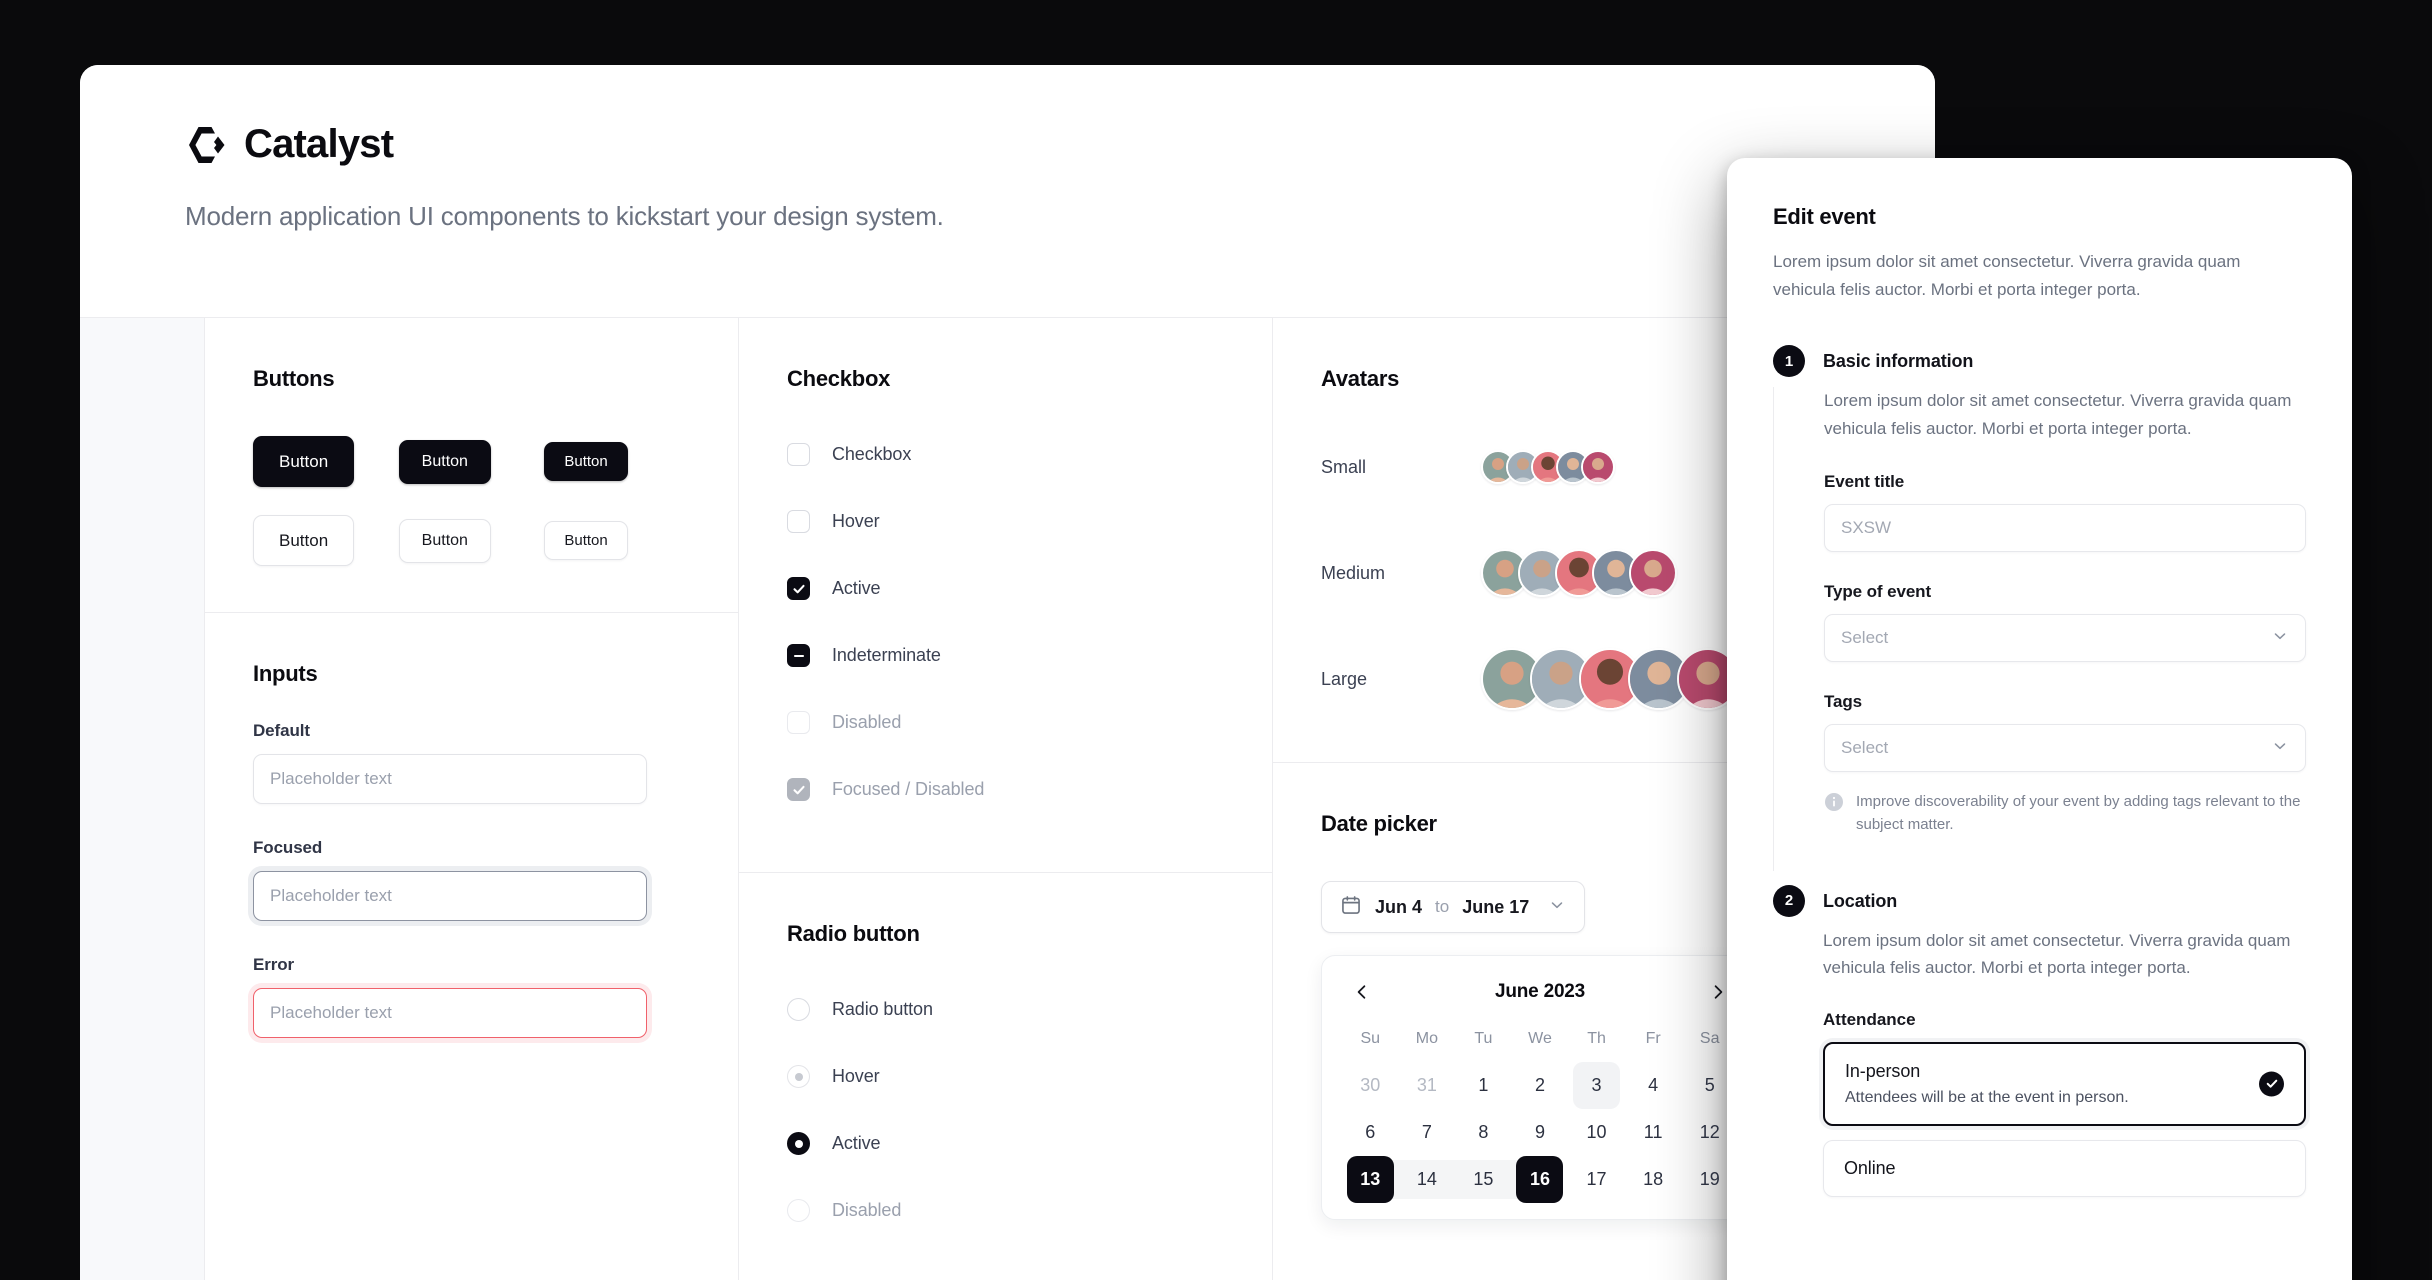 This screenshot has height=1280, width=2432. Describe the element at coordinates (2065, 638) in the screenshot. I see `select-type-of-event: Select` at that location.